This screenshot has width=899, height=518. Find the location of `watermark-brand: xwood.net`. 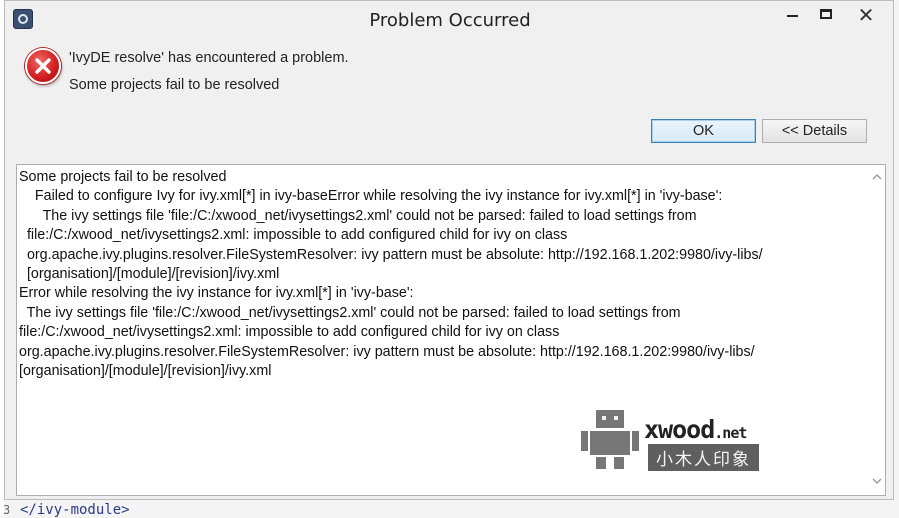

watermark-brand: xwood.net is located at coordinates (695, 429).